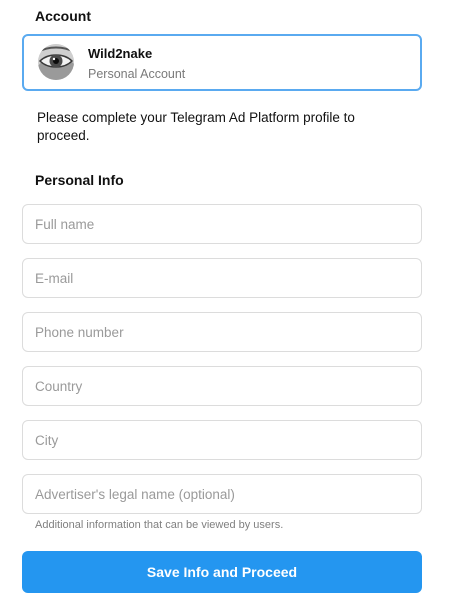 This screenshot has width=450, height=606. I want to click on email-input, so click(222, 278).